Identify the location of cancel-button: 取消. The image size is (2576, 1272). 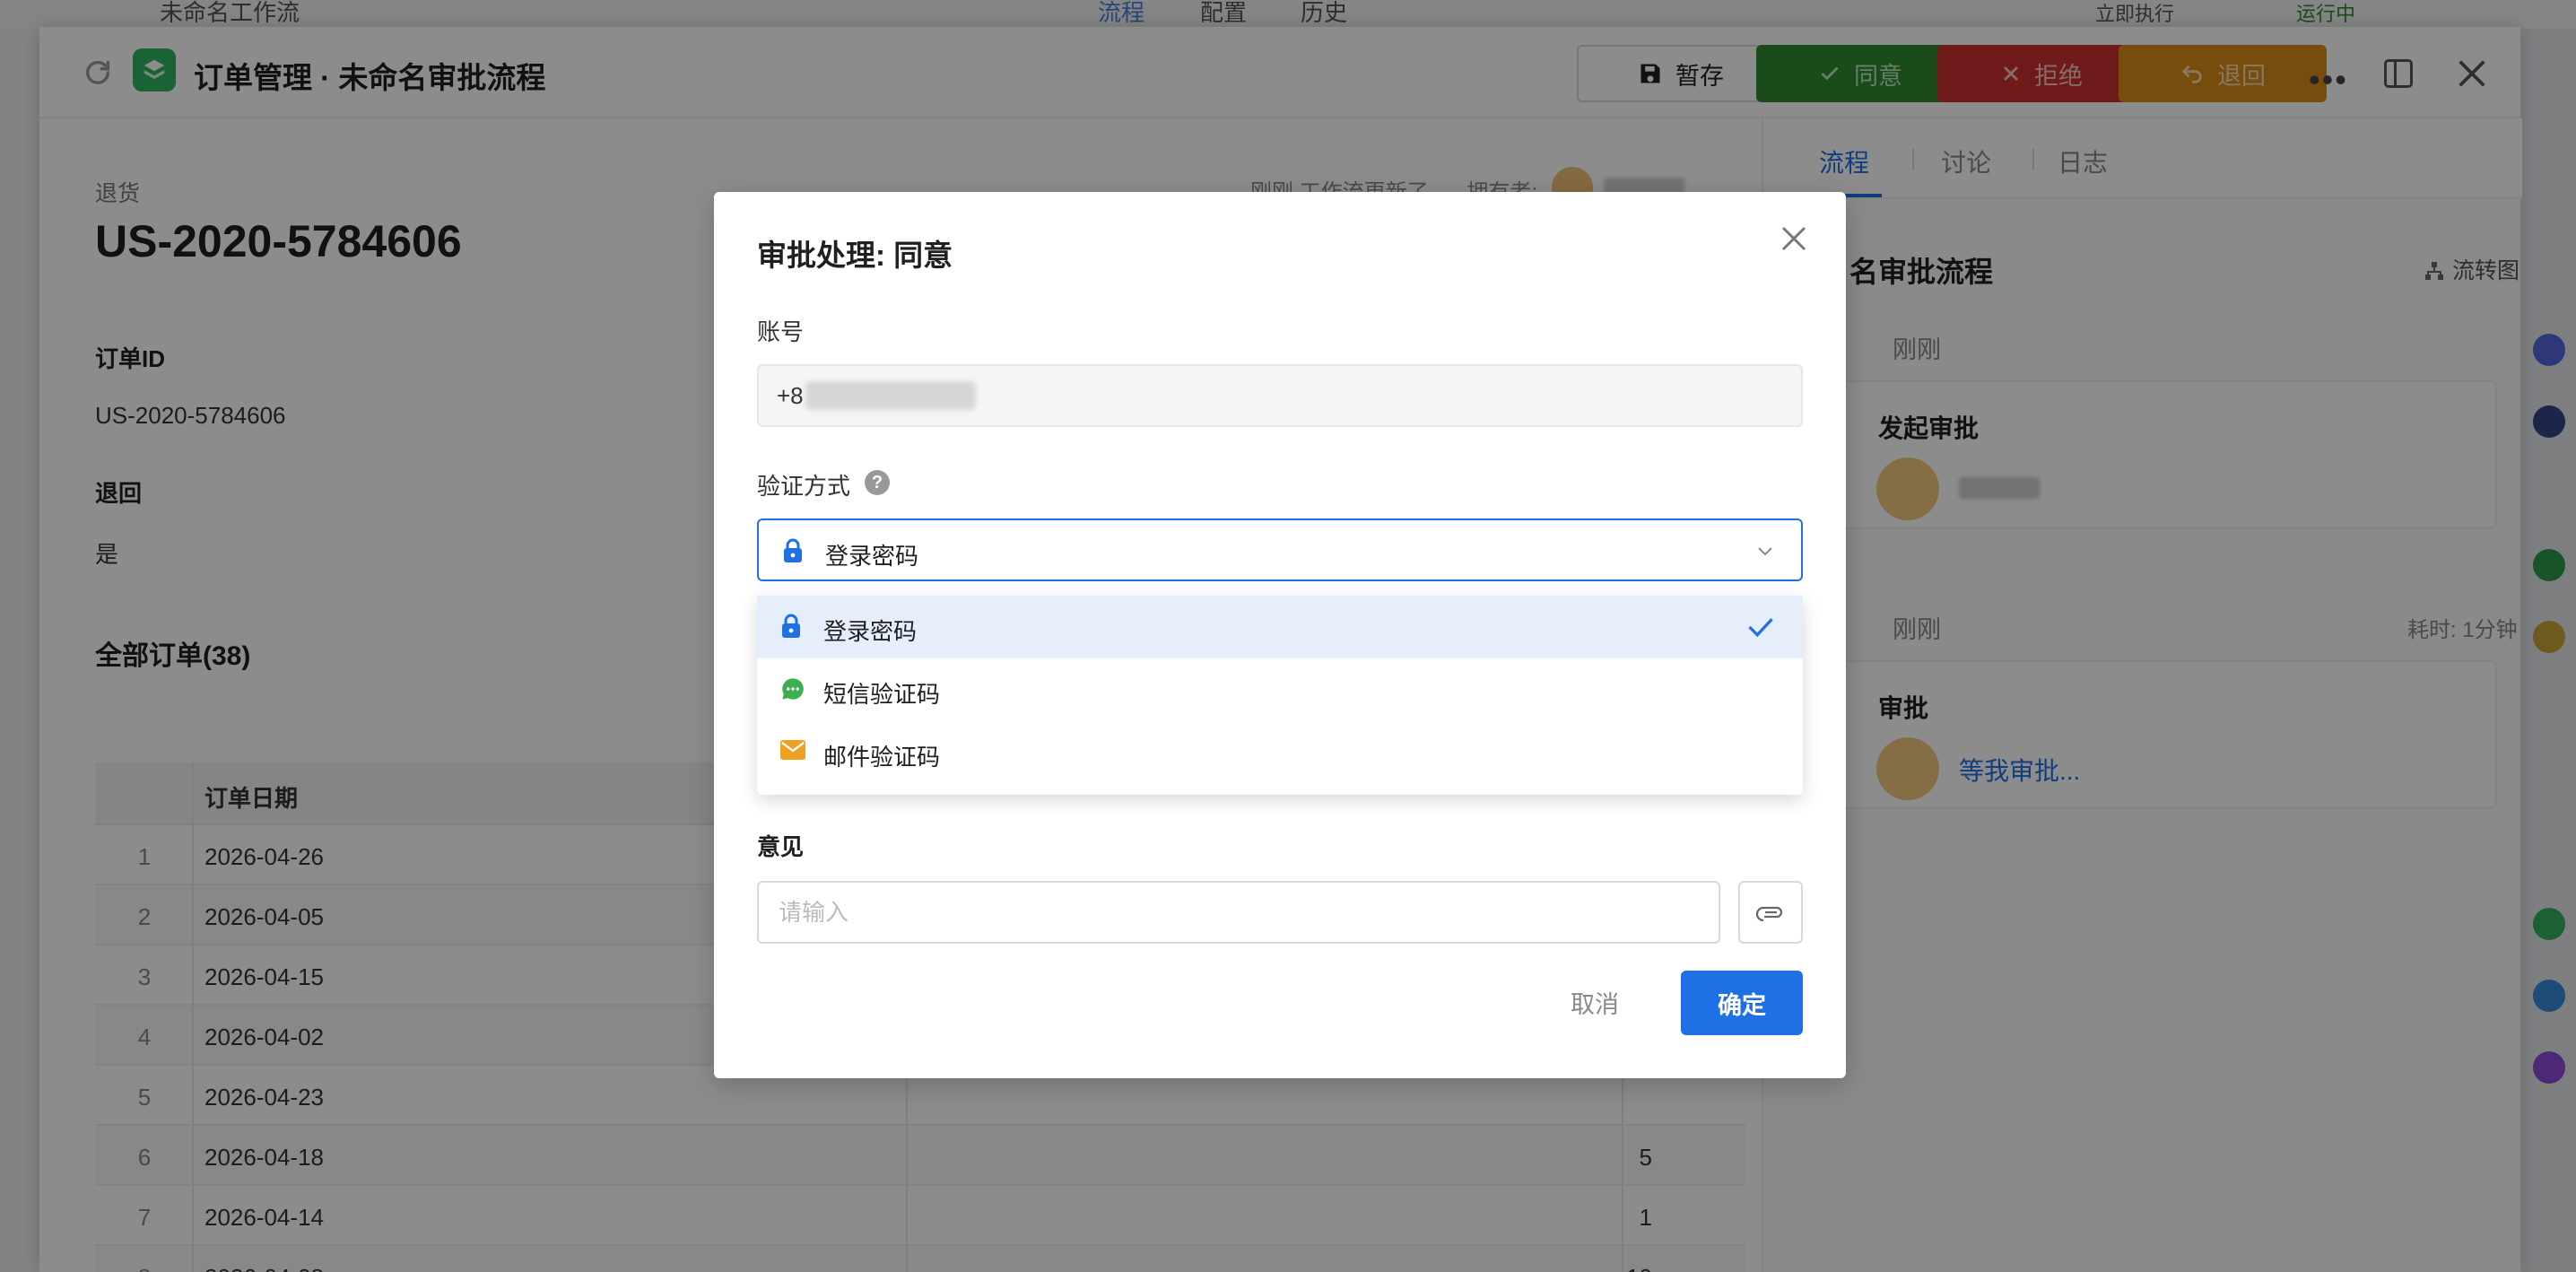
(1595, 1002).